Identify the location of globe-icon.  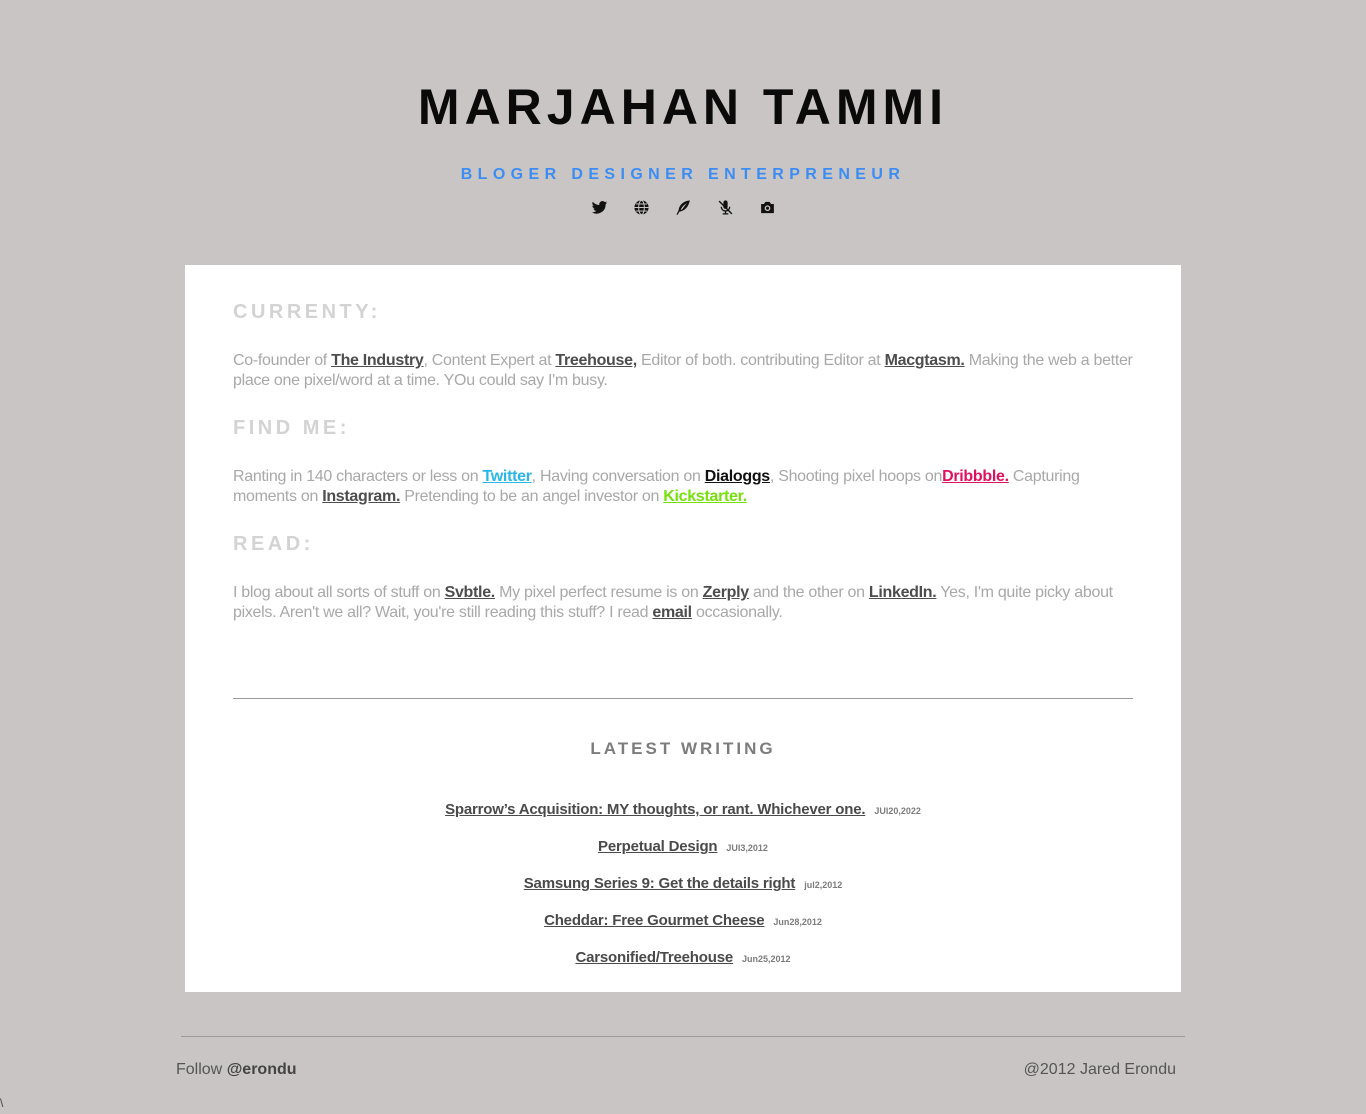
(641, 207).